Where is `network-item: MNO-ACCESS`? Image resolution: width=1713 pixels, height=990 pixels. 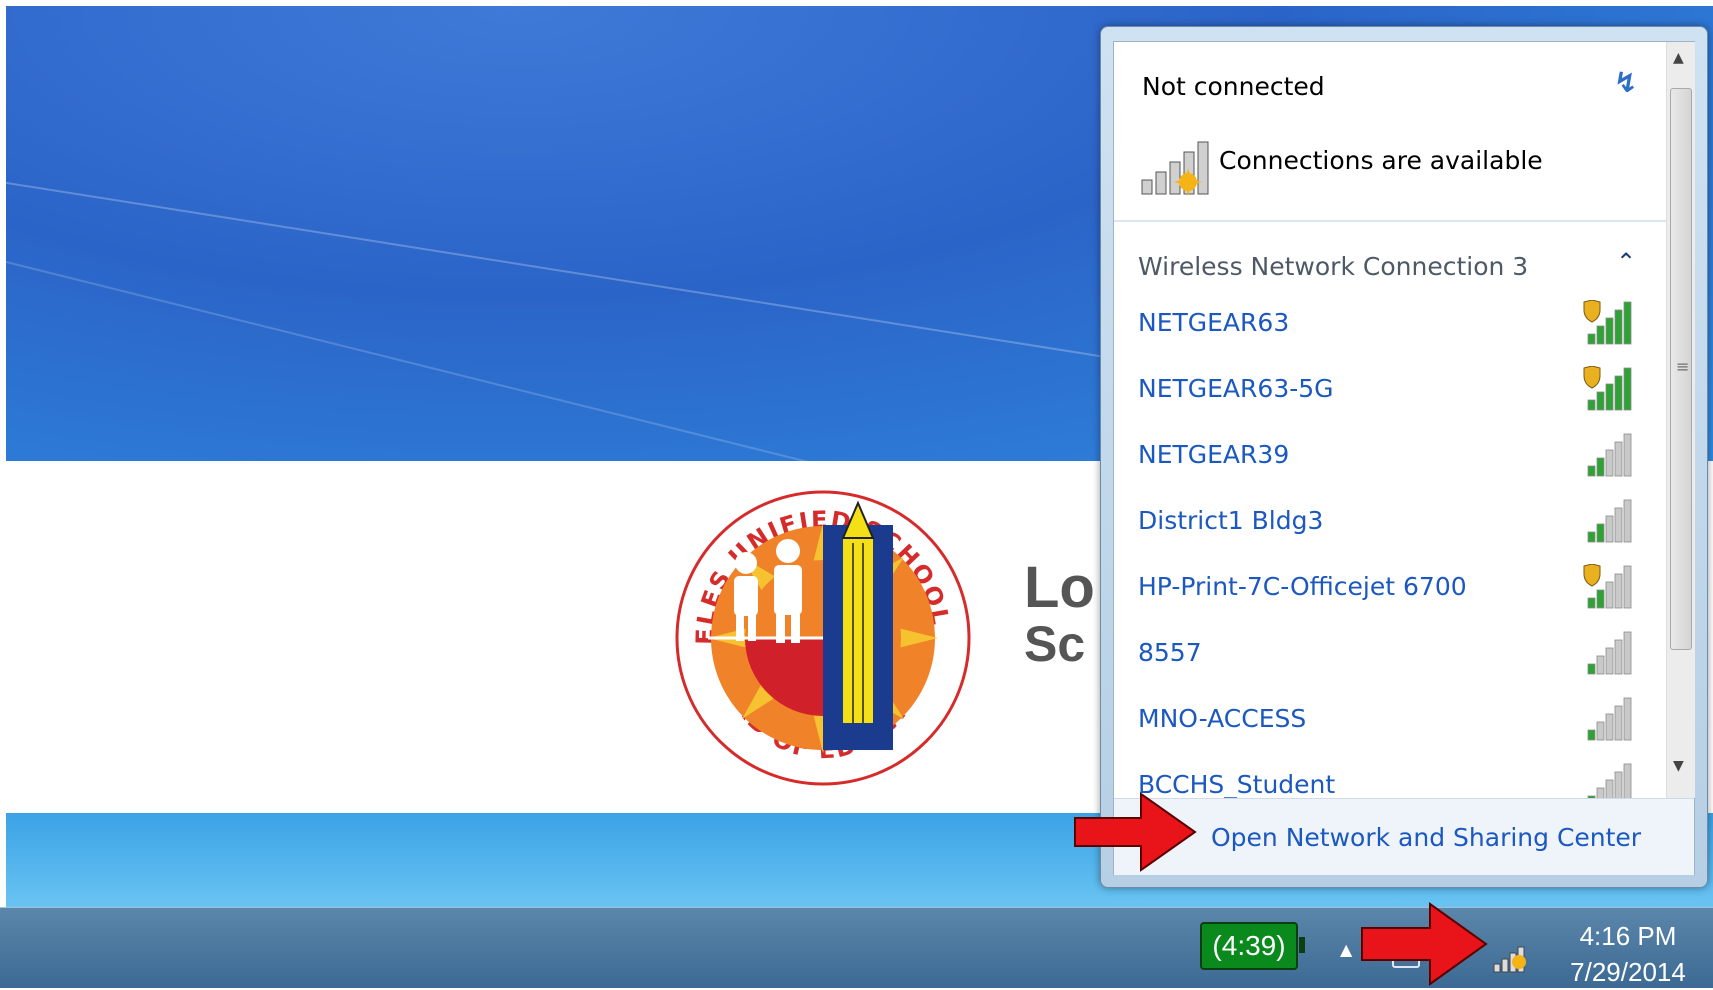 network-item: MNO-ACCESS is located at coordinates (1390, 721).